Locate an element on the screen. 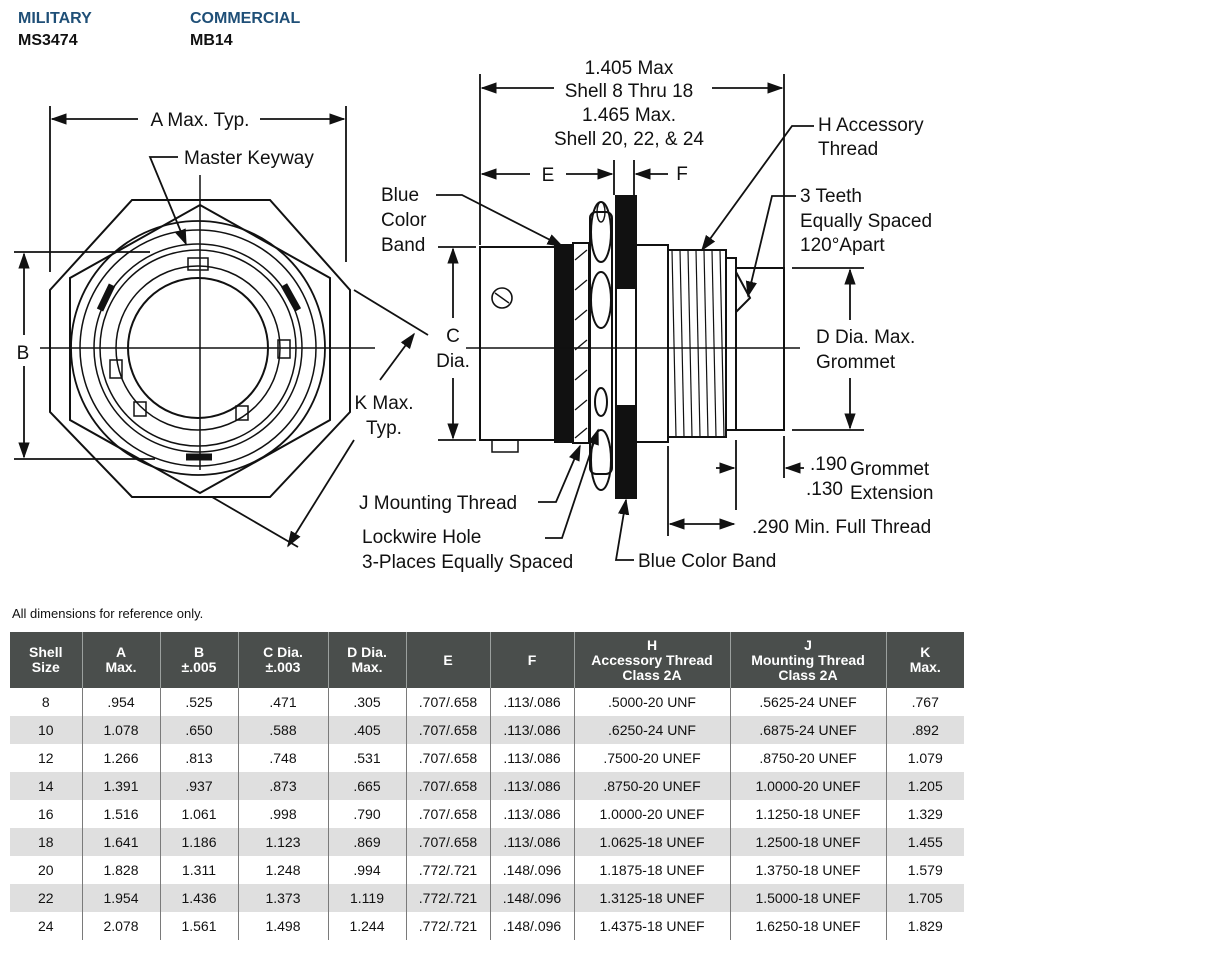 This screenshot has width=1224, height=964. label-a-max: A Max. Typ. is located at coordinates (200, 120).